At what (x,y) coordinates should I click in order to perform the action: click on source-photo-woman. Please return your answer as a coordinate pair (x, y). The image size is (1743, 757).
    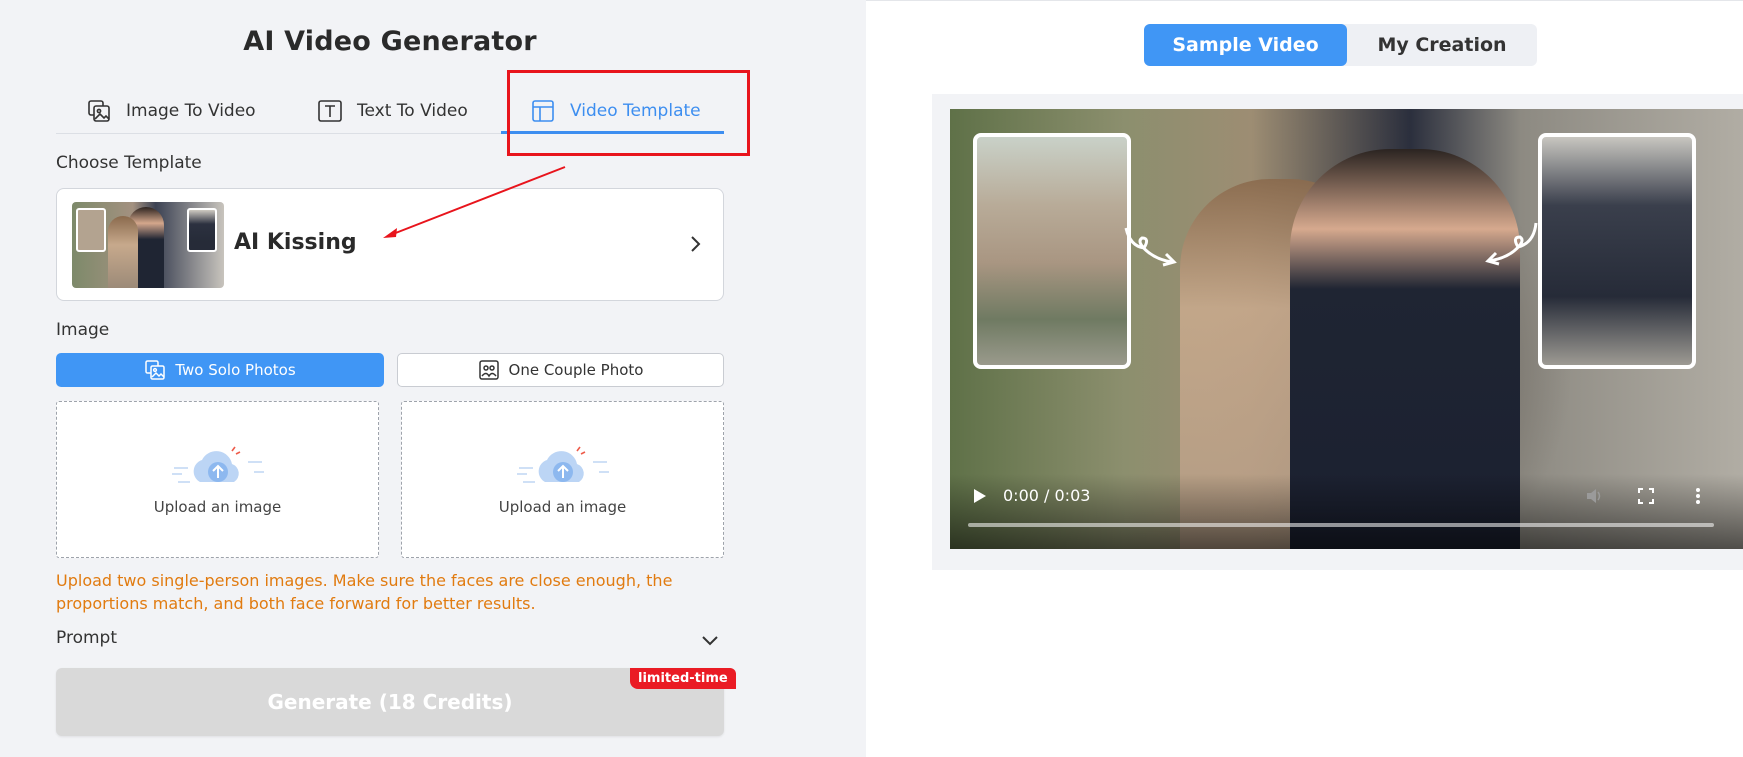
    Looking at the image, I should click on (1052, 251).